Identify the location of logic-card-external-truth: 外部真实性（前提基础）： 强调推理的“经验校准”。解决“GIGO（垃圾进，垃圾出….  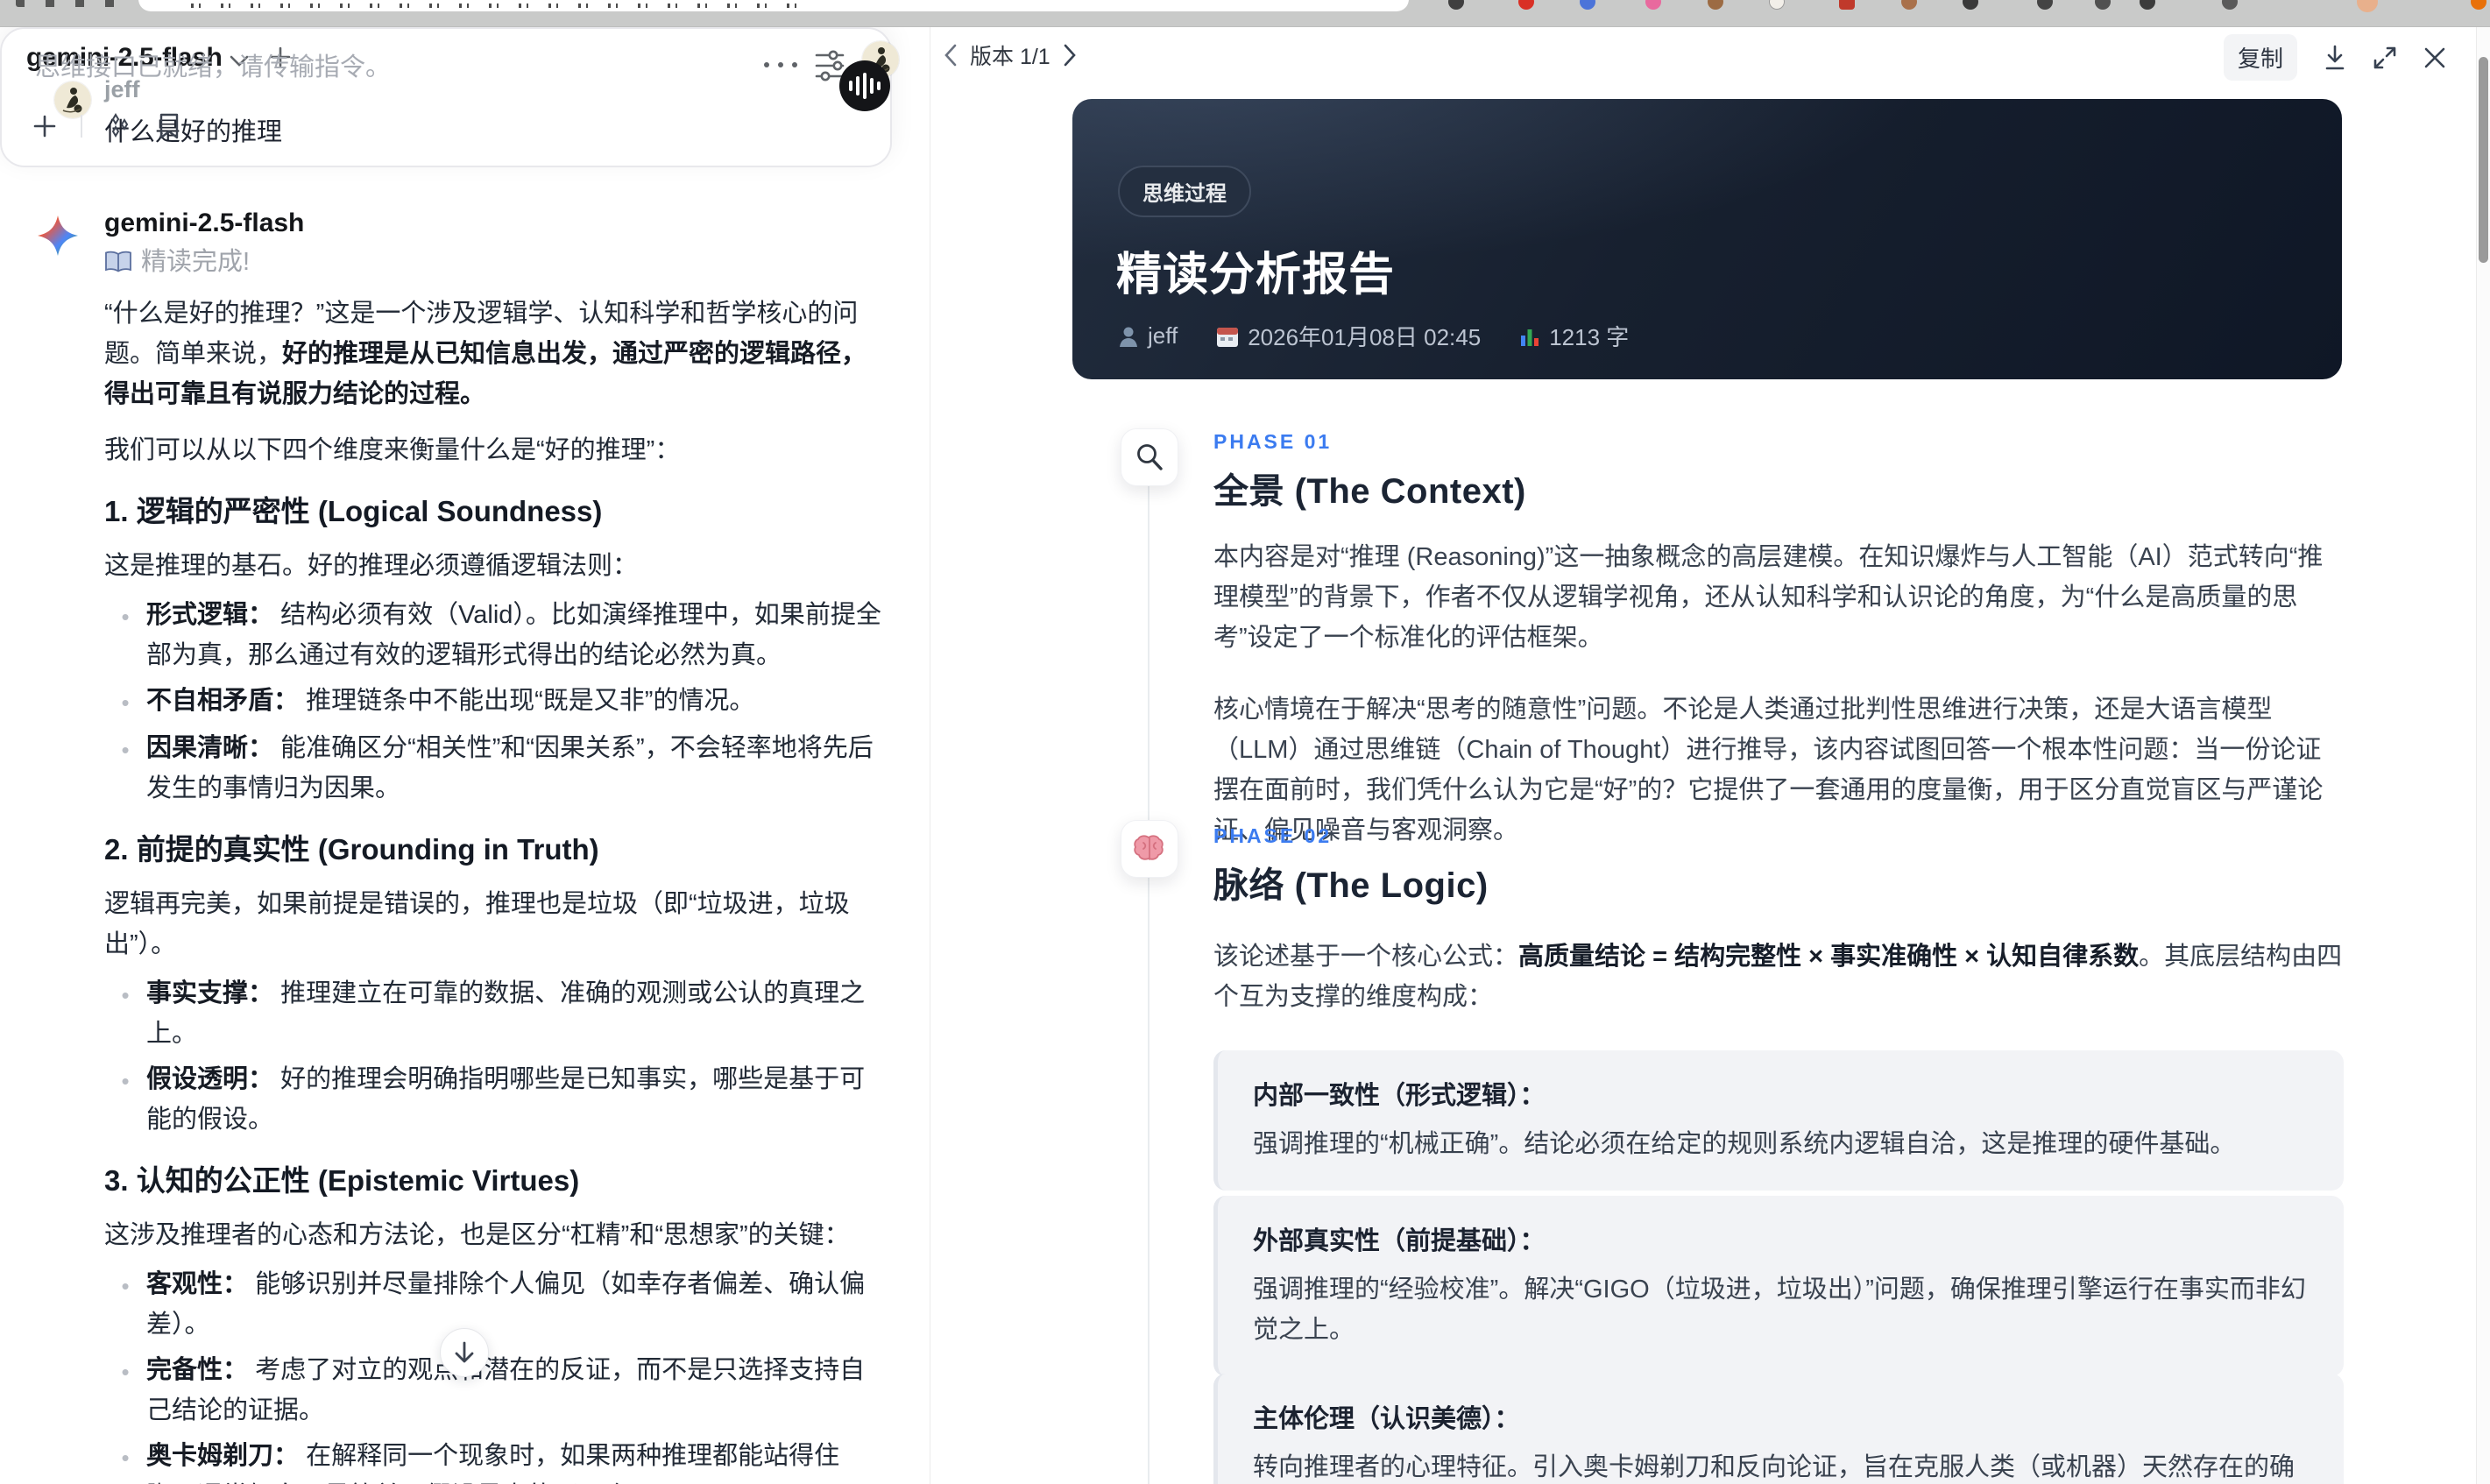
(1779, 1286).